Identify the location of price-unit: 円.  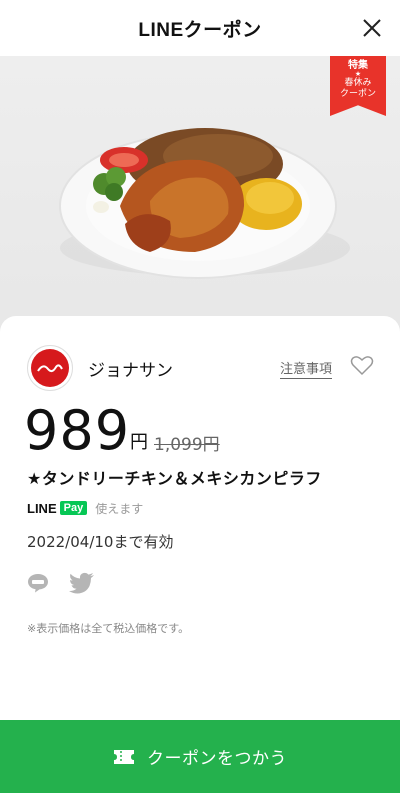
(139, 442).